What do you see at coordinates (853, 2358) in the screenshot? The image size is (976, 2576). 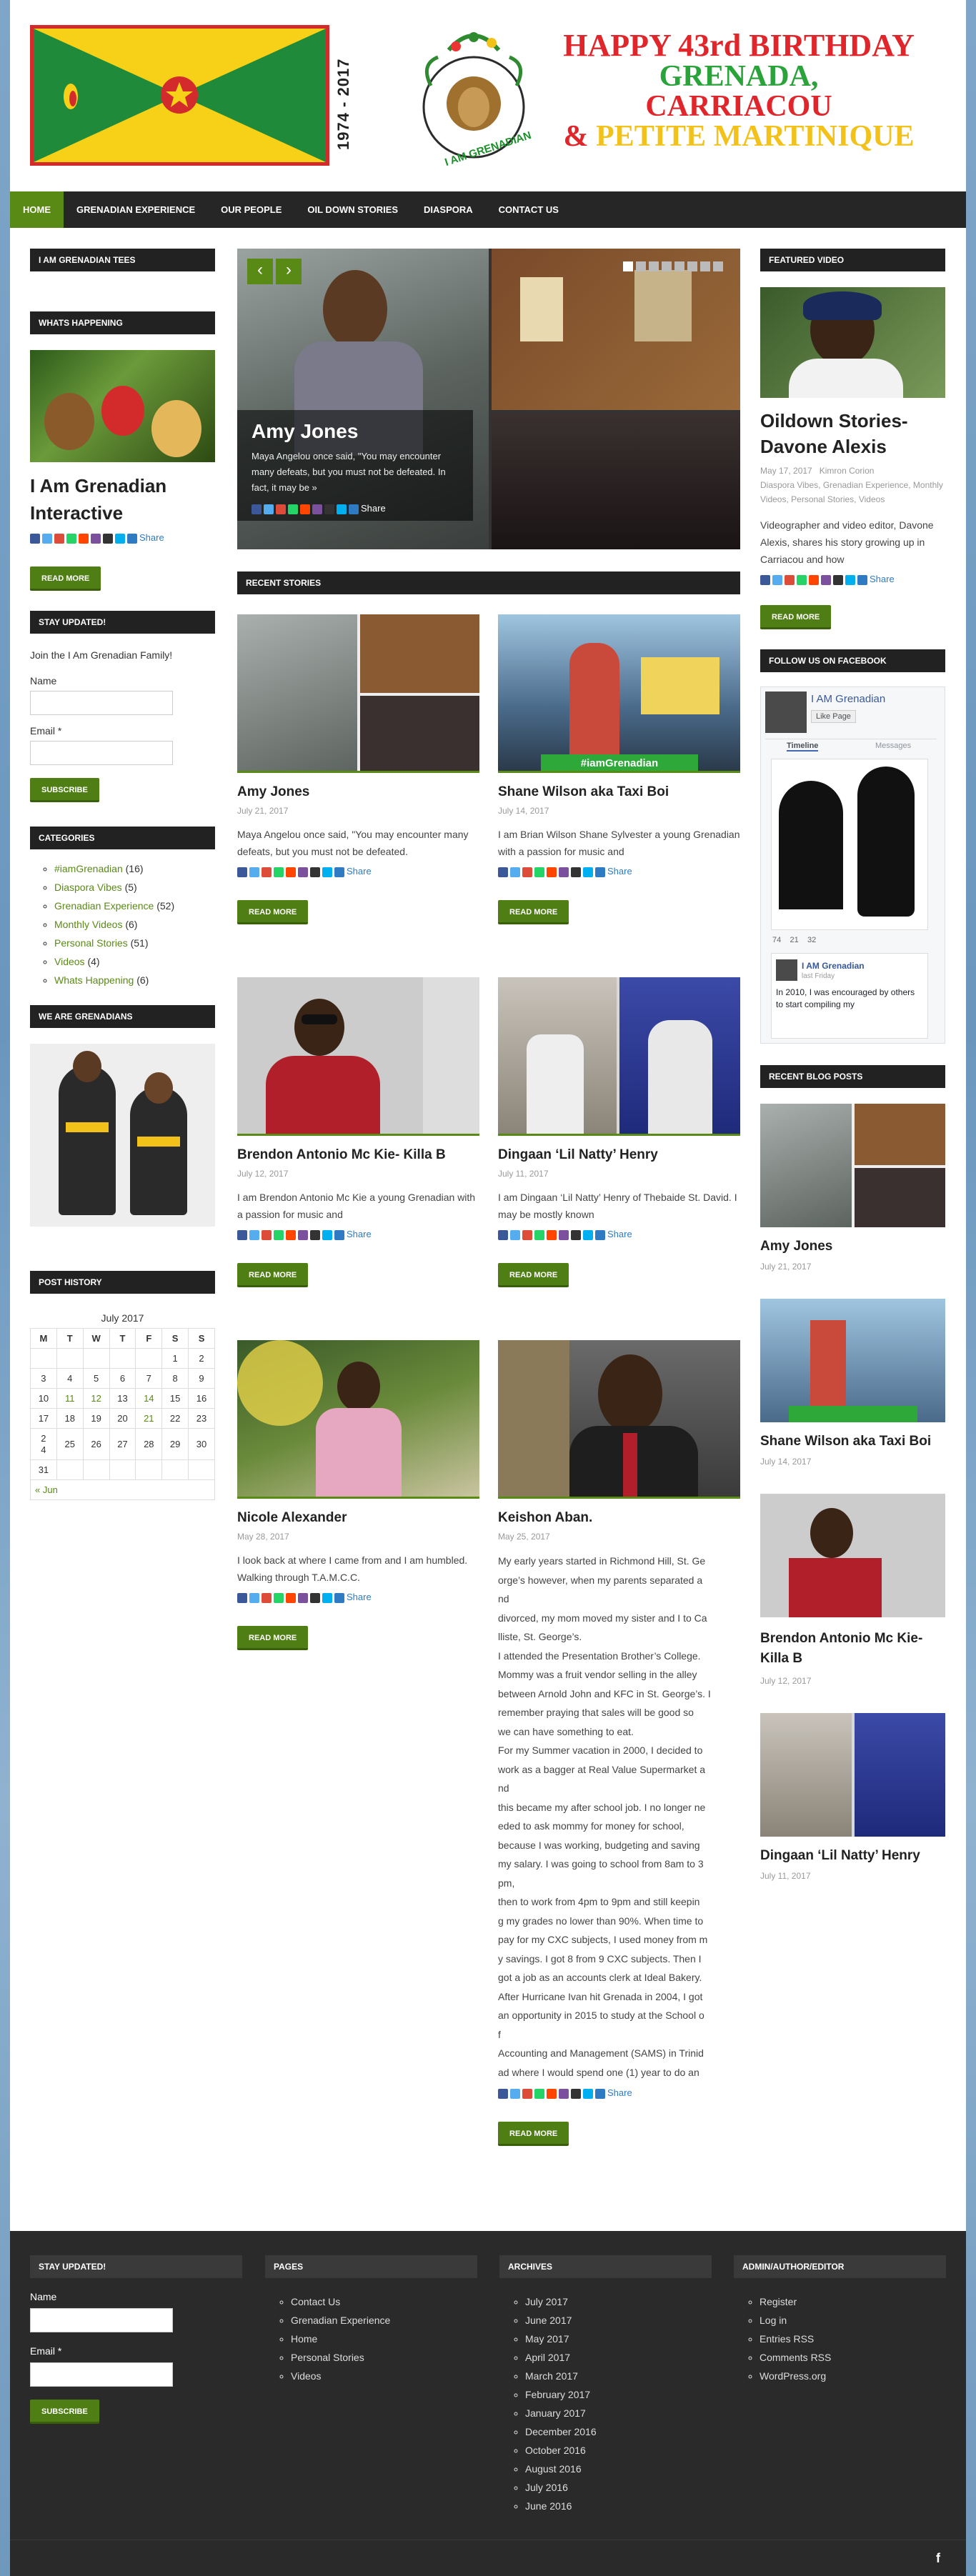 I see `admin-link: Comments RSS` at bounding box center [853, 2358].